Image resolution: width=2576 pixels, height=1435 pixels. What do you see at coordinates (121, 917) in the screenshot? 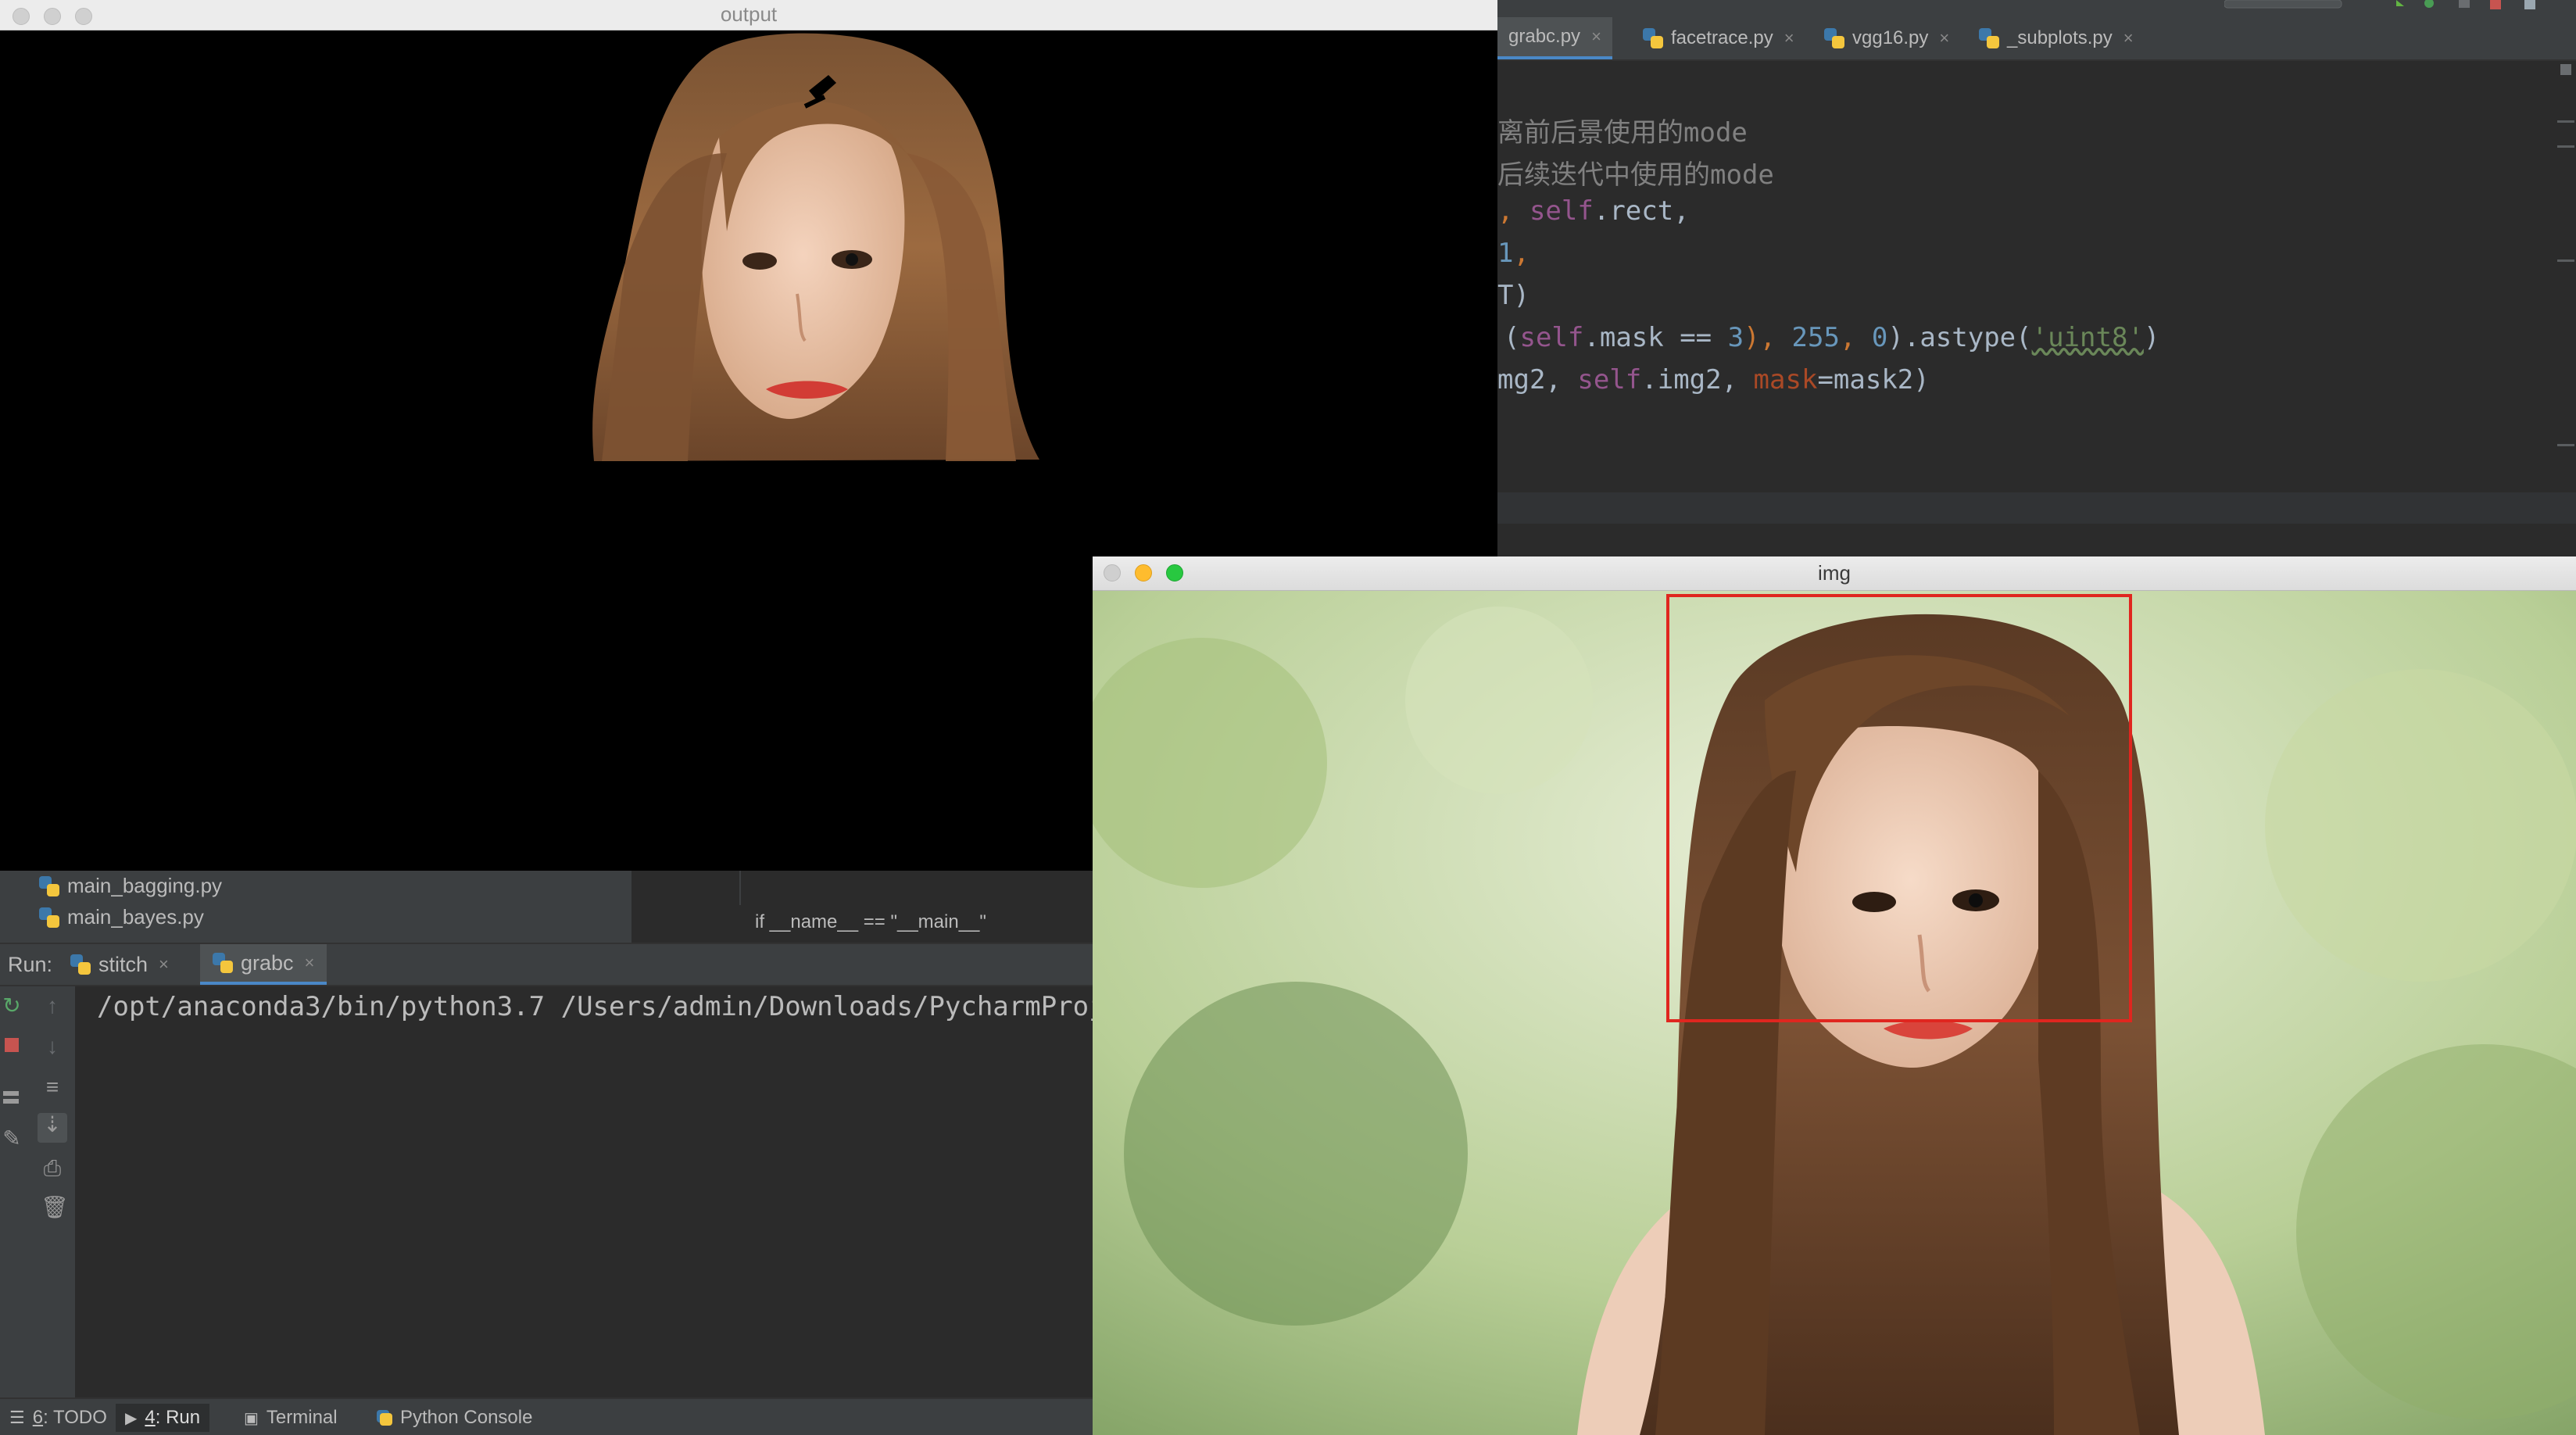
I see `project-file-main-bayes: main_bayes.py` at bounding box center [121, 917].